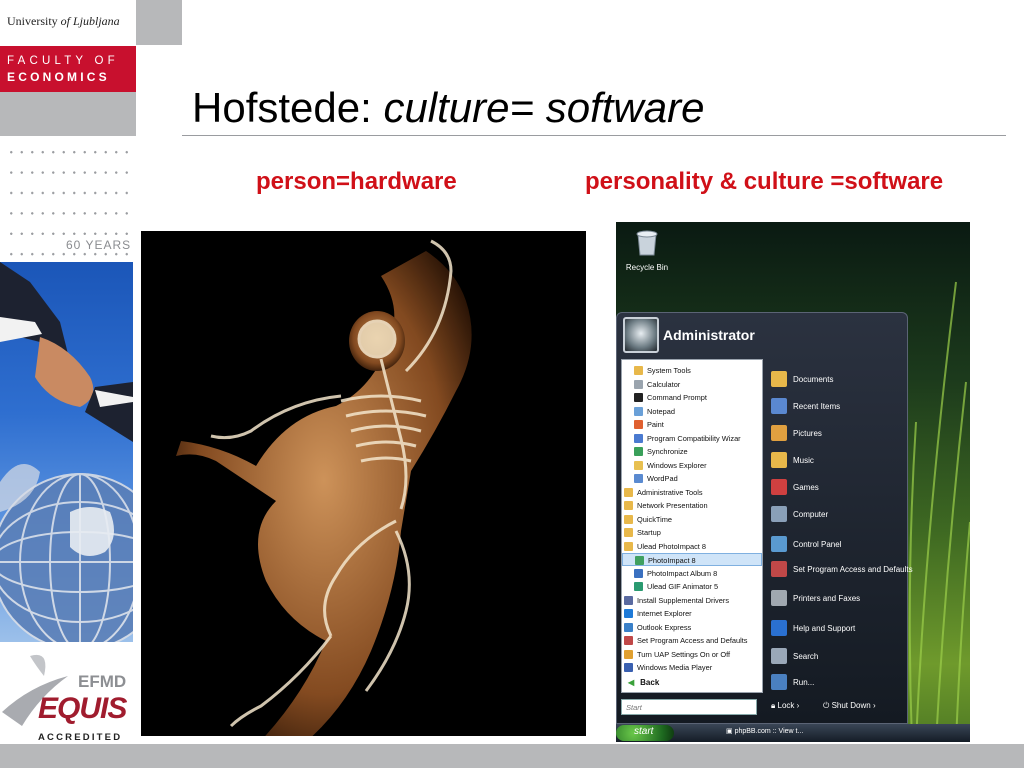 The height and width of the screenshot is (768, 1024). Describe the element at coordinates (824, 628) in the screenshot. I see `start-menu-link-label: Help and Support` at that location.